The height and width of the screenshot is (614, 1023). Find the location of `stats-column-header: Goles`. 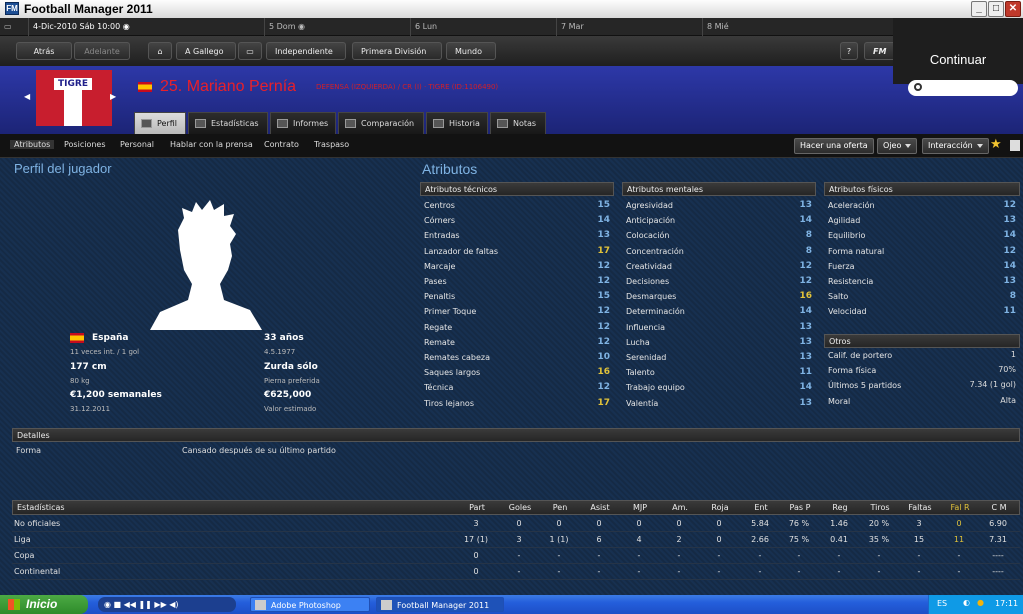

stats-column-header: Goles is located at coordinates (520, 507).